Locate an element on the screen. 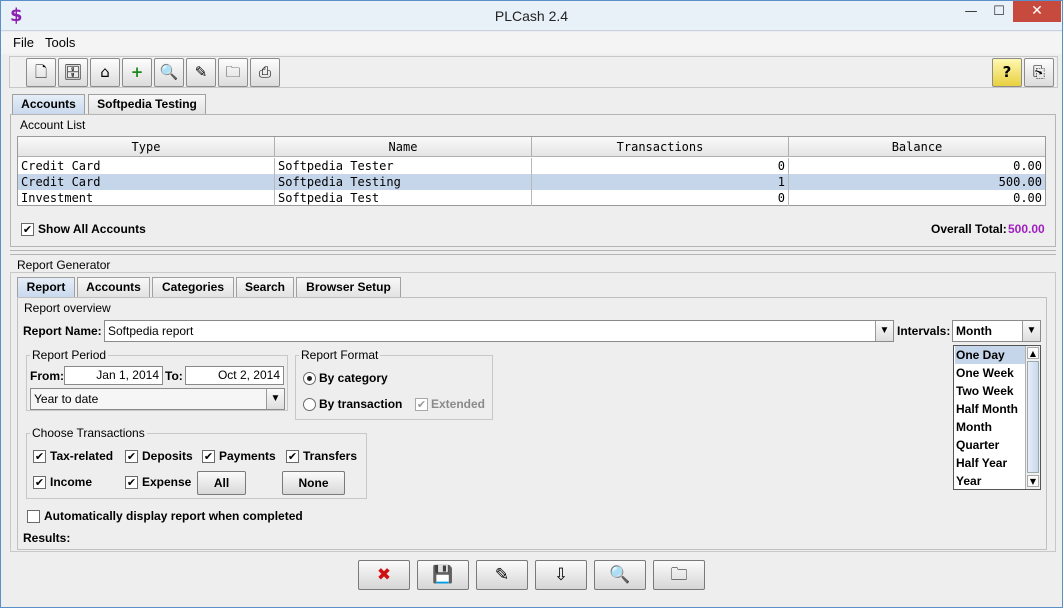  tab-report-accounts: Accounts is located at coordinates (113, 287).